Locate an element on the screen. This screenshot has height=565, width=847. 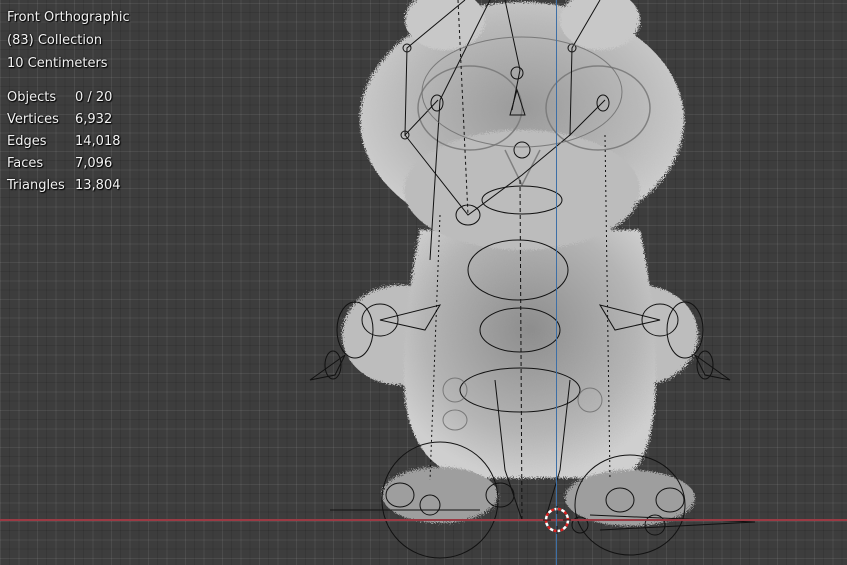
stat-value: 14,018 is located at coordinates (98, 141).